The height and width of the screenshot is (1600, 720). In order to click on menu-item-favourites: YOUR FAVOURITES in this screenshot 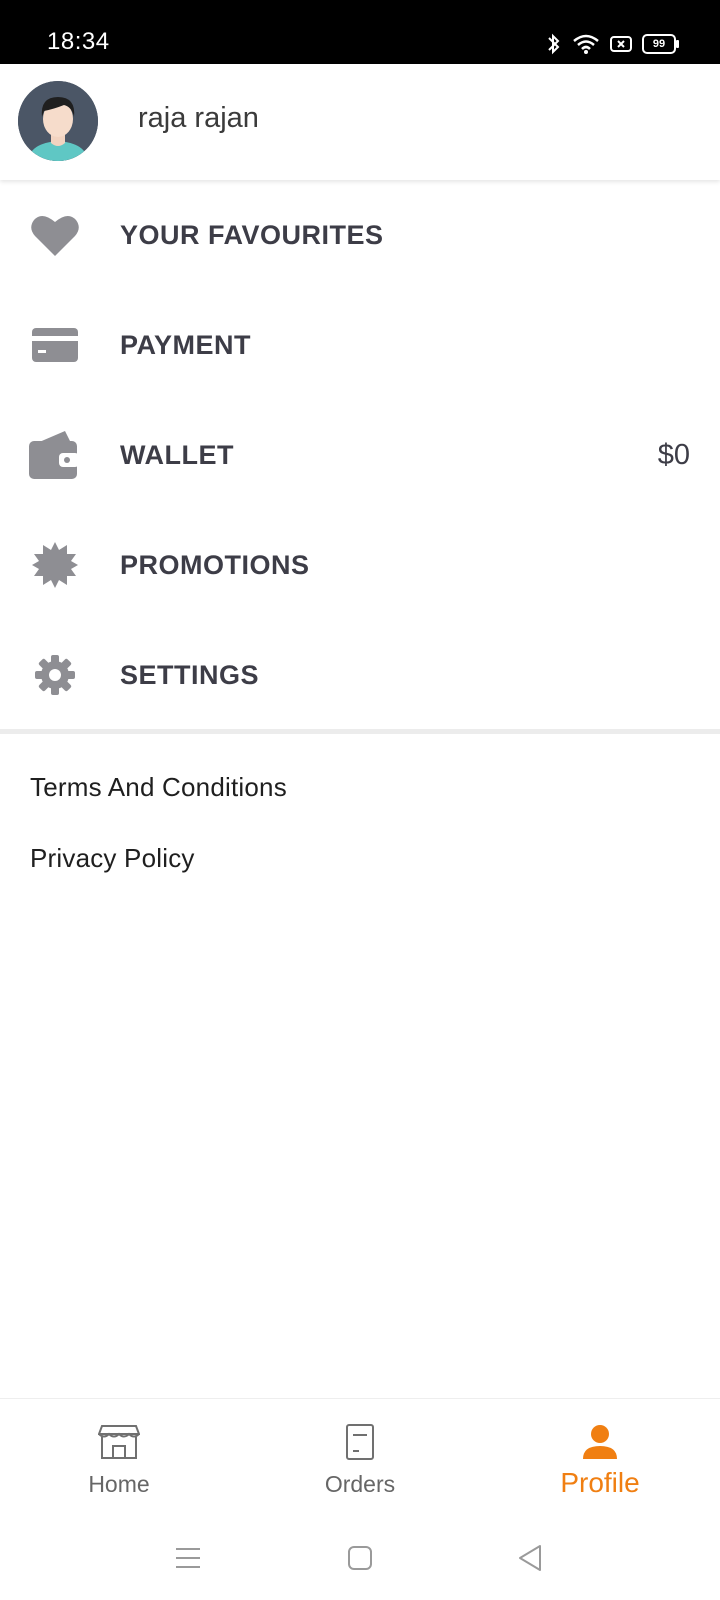, I will do `click(360, 235)`.